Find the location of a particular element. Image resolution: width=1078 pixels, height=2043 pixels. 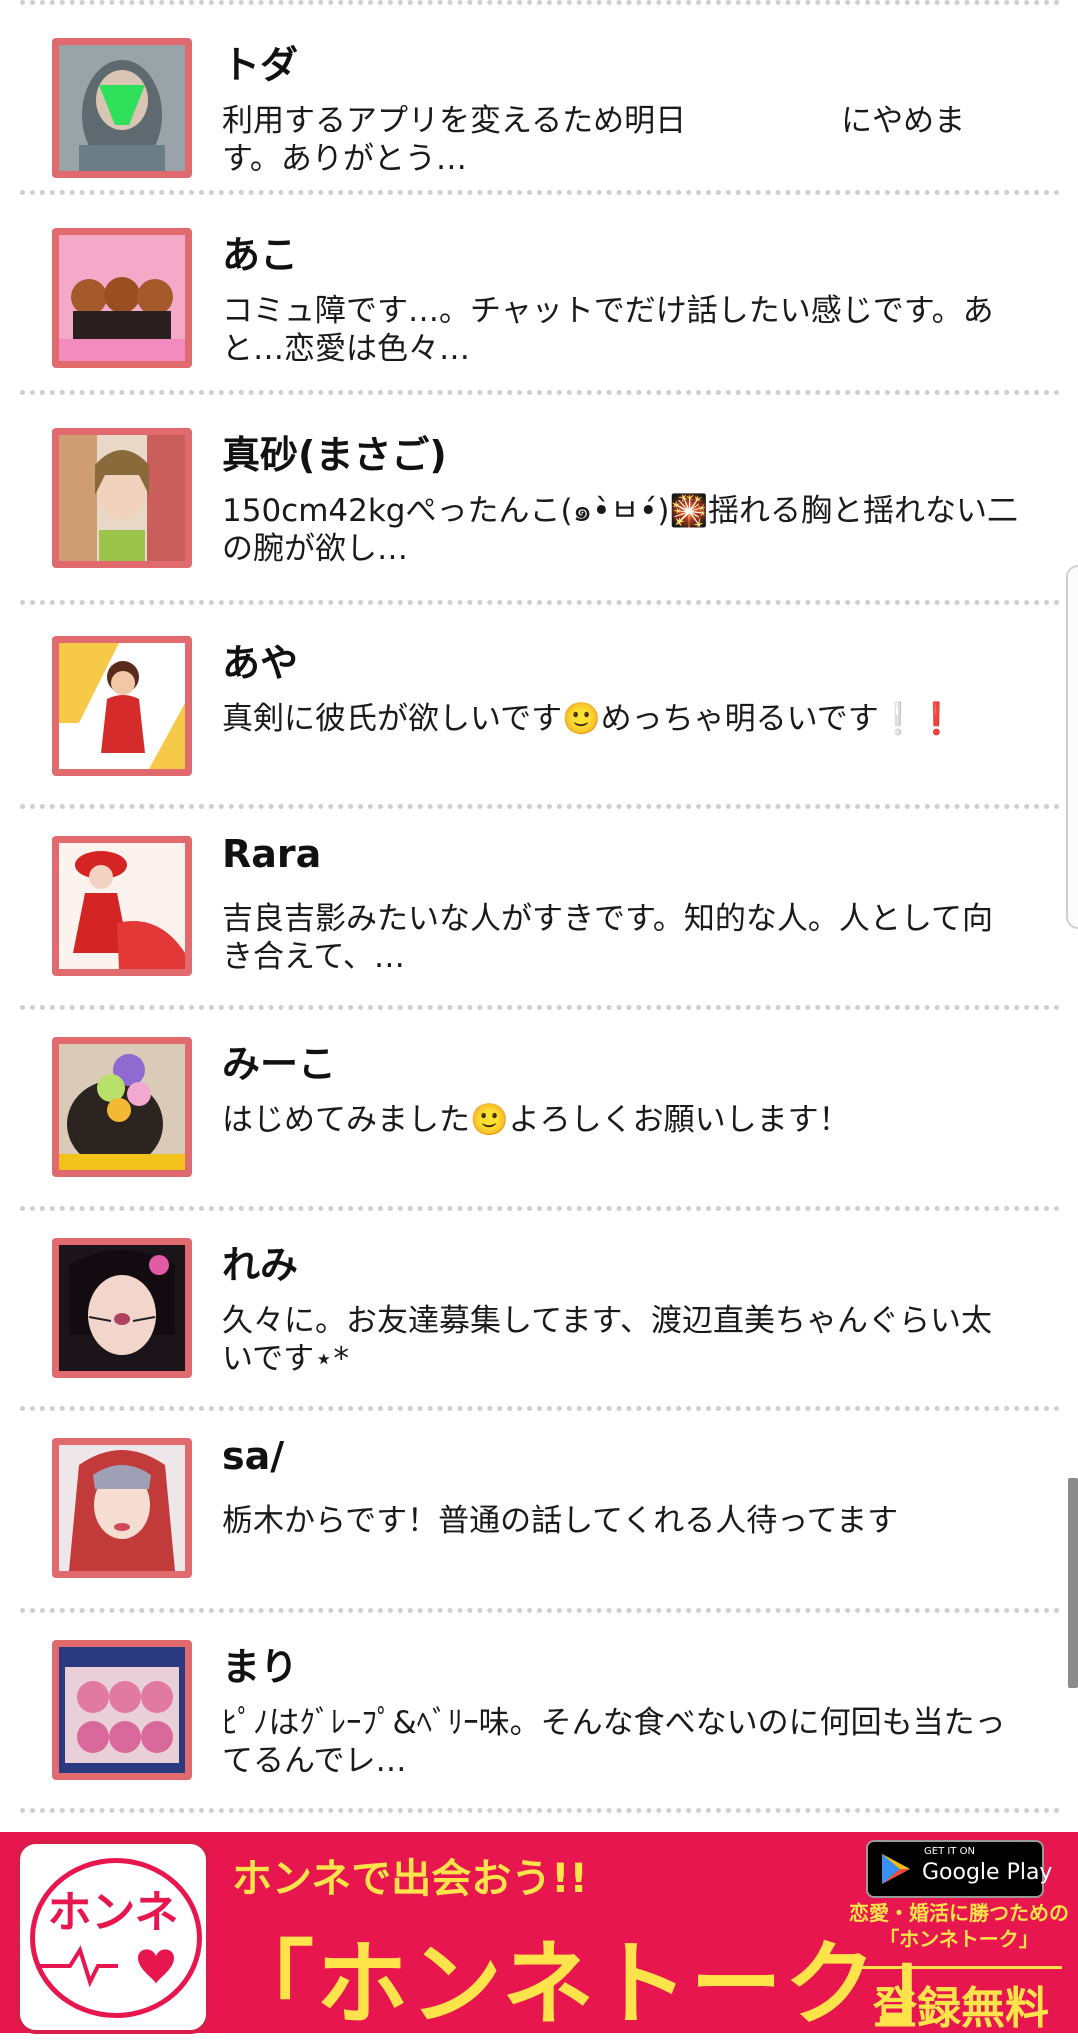

user-name: あや is located at coordinates (260, 663).